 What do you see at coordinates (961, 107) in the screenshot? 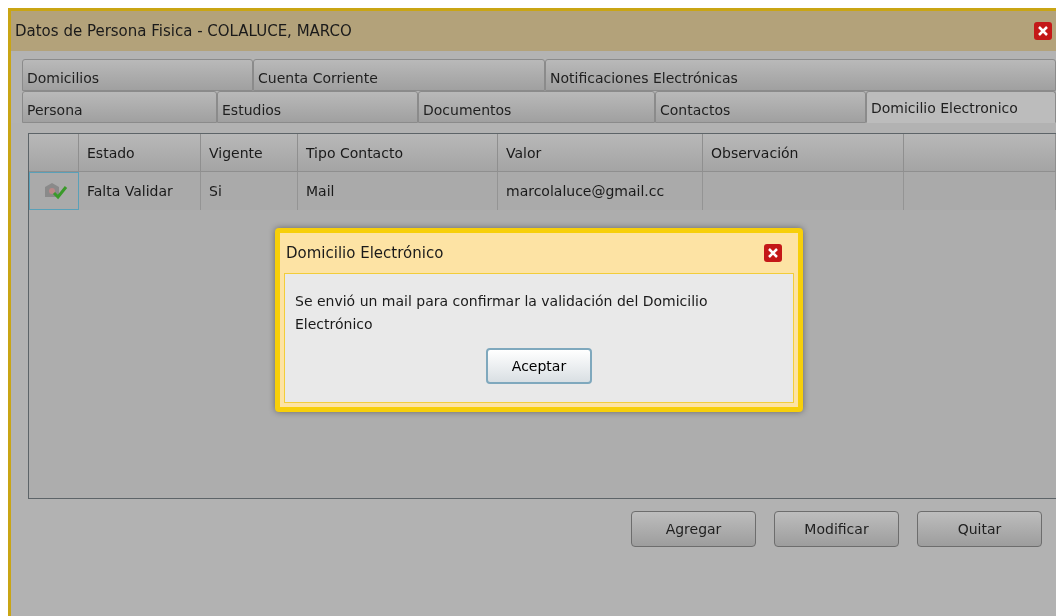
I see `tab: Domicilio Electronico` at bounding box center [961, 107].